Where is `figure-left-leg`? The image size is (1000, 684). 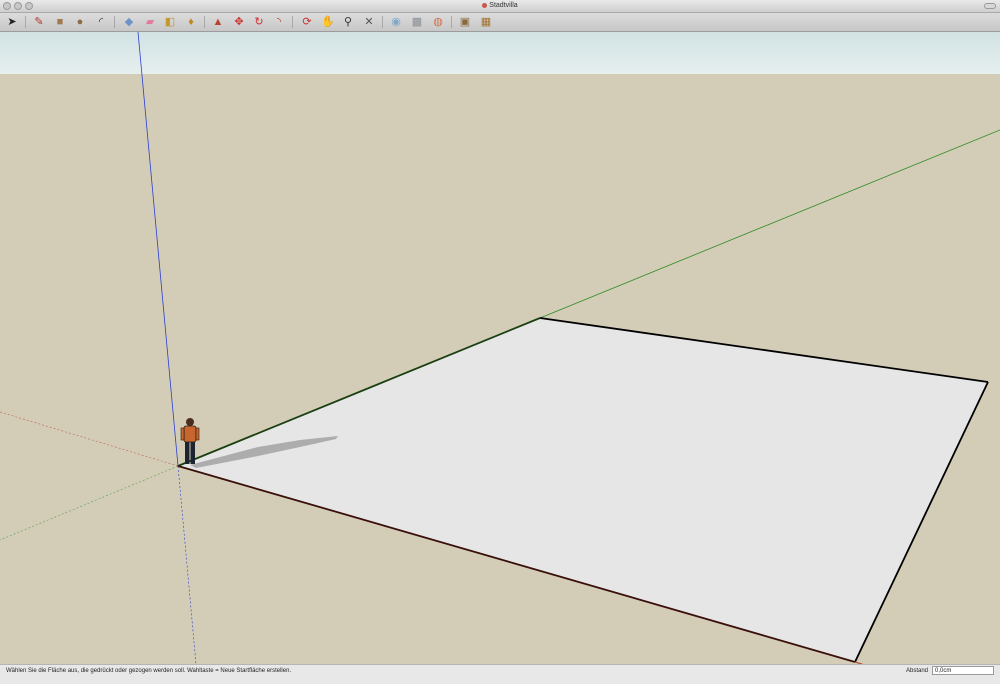
figure-left-leg is located at coordinates (187, 453).